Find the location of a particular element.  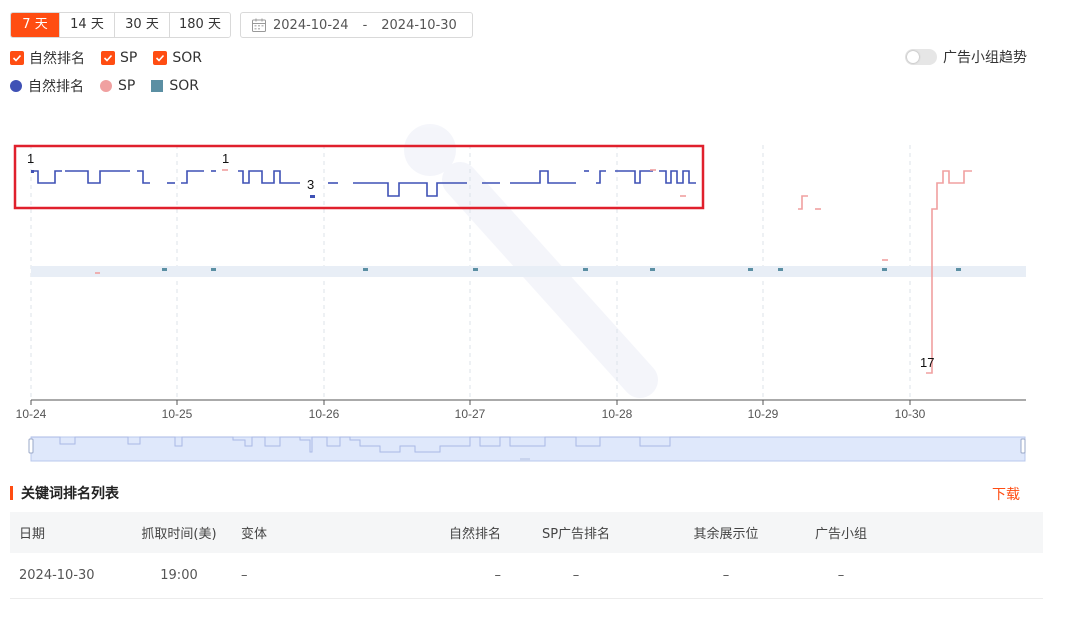

cell-ad-group: – is located at coordinates (841, 576).